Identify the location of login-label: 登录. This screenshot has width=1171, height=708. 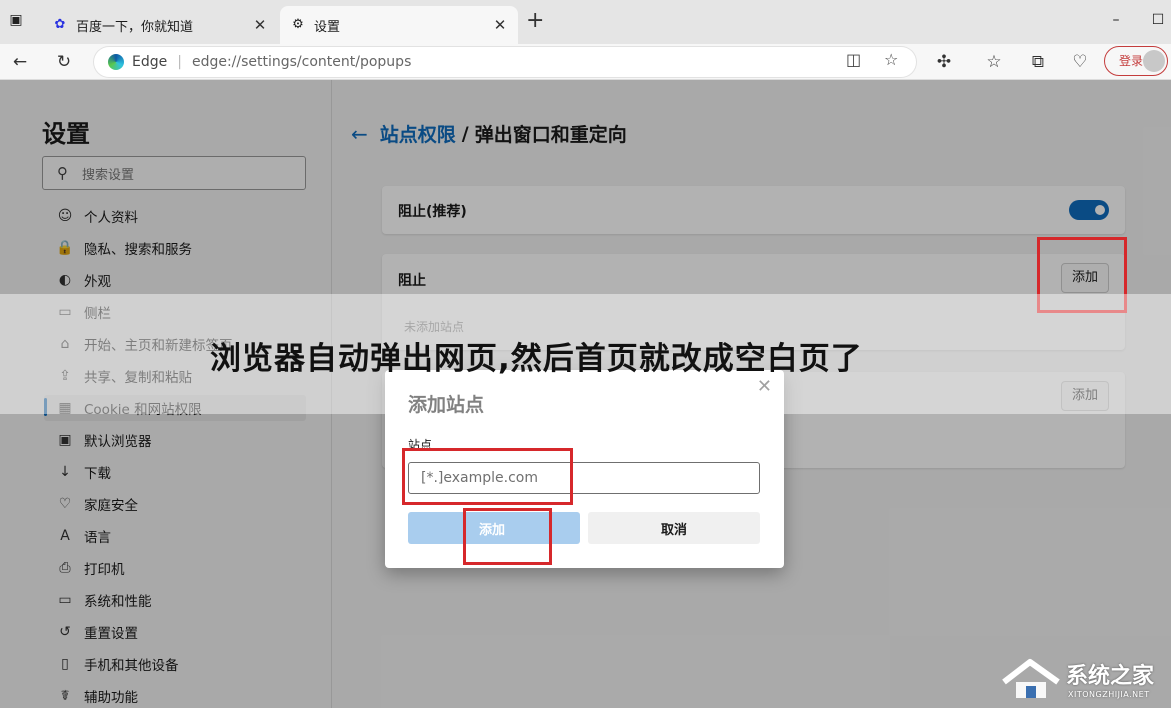
(1131, 61).